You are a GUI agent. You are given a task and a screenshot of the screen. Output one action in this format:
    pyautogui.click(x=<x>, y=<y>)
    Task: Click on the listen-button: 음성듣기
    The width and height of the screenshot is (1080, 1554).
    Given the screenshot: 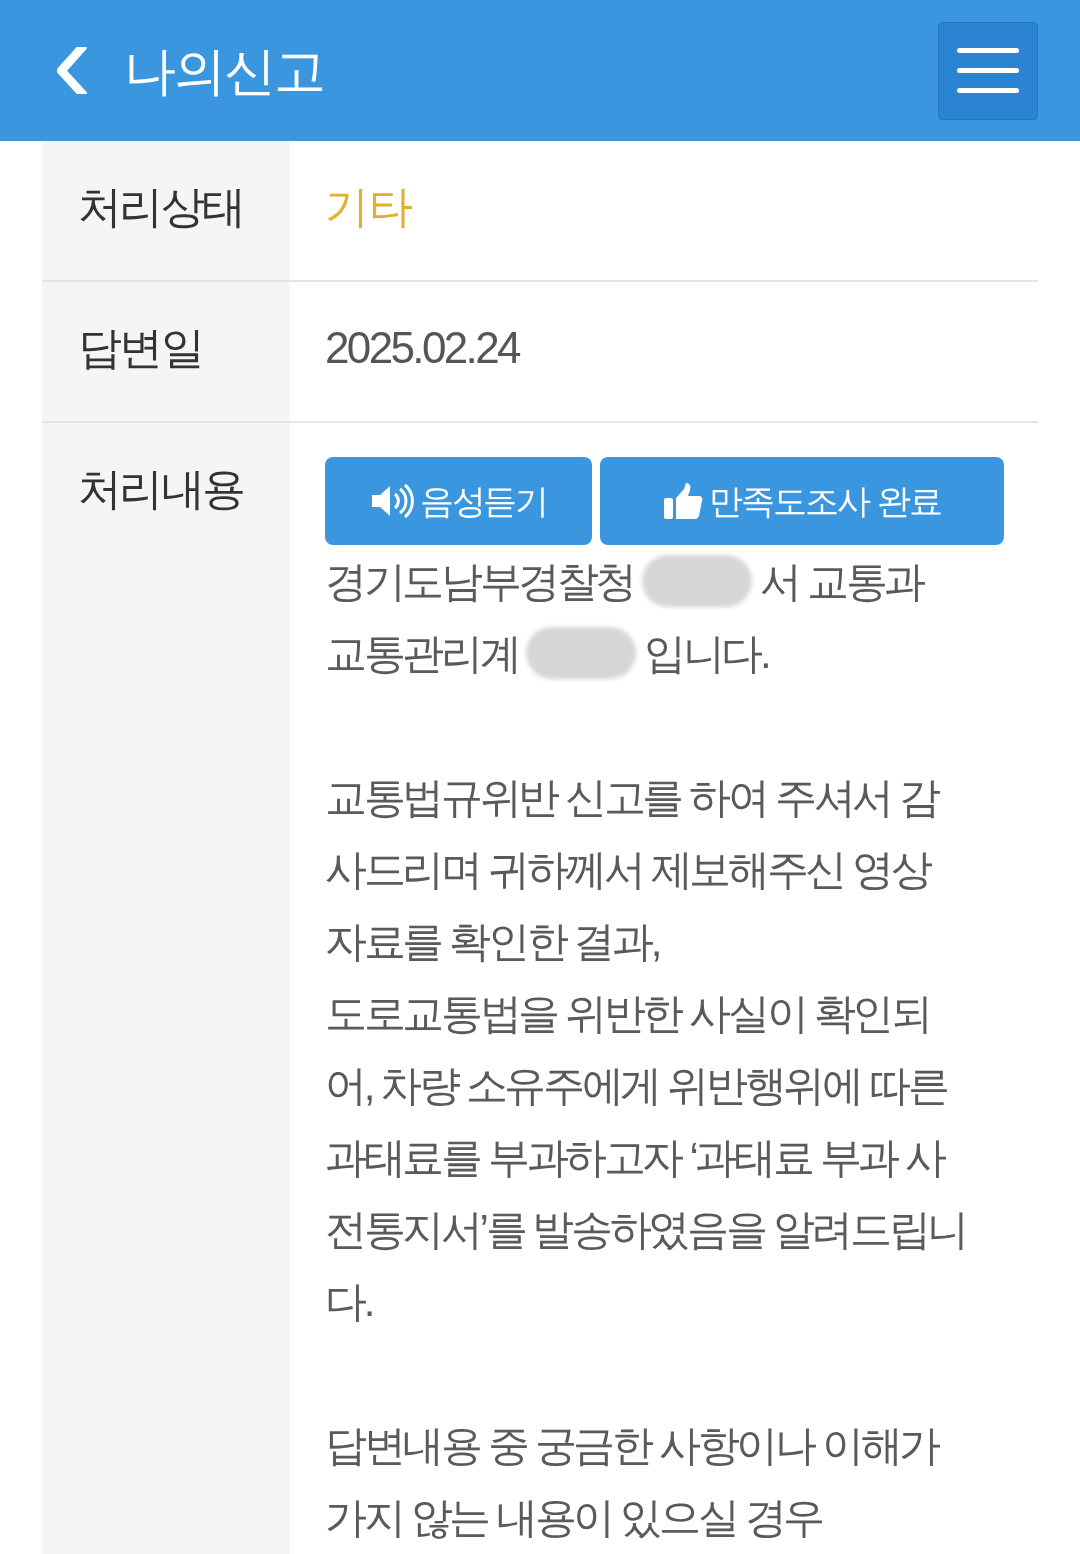 What is the action you would take?
    pyautogui.click(x=458, y=501)
    